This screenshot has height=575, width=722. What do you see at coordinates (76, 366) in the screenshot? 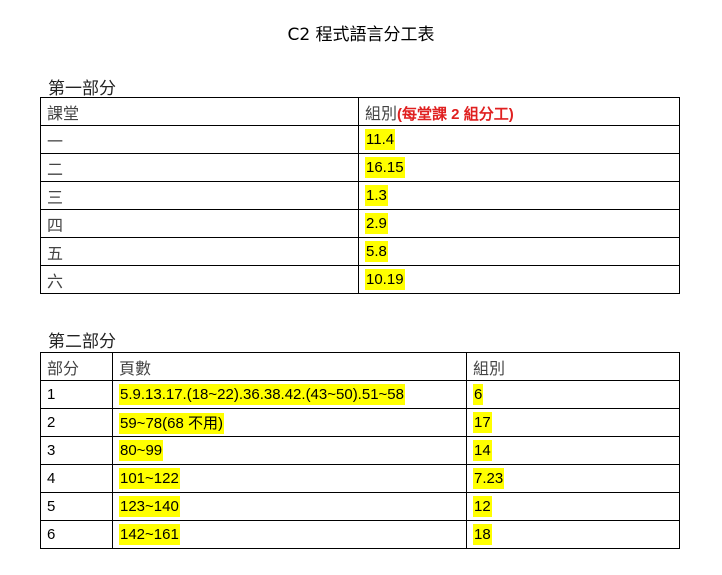
I see `header-part: 部分` at bounding box center [76, 366].